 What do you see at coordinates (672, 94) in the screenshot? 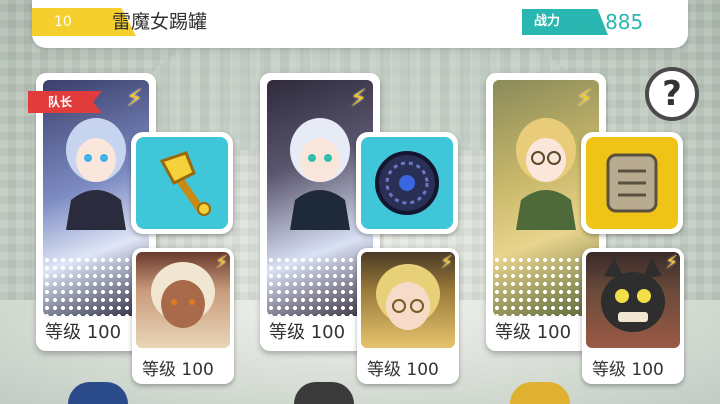
I see `help-button: ?` at bounding box center [672, 94].